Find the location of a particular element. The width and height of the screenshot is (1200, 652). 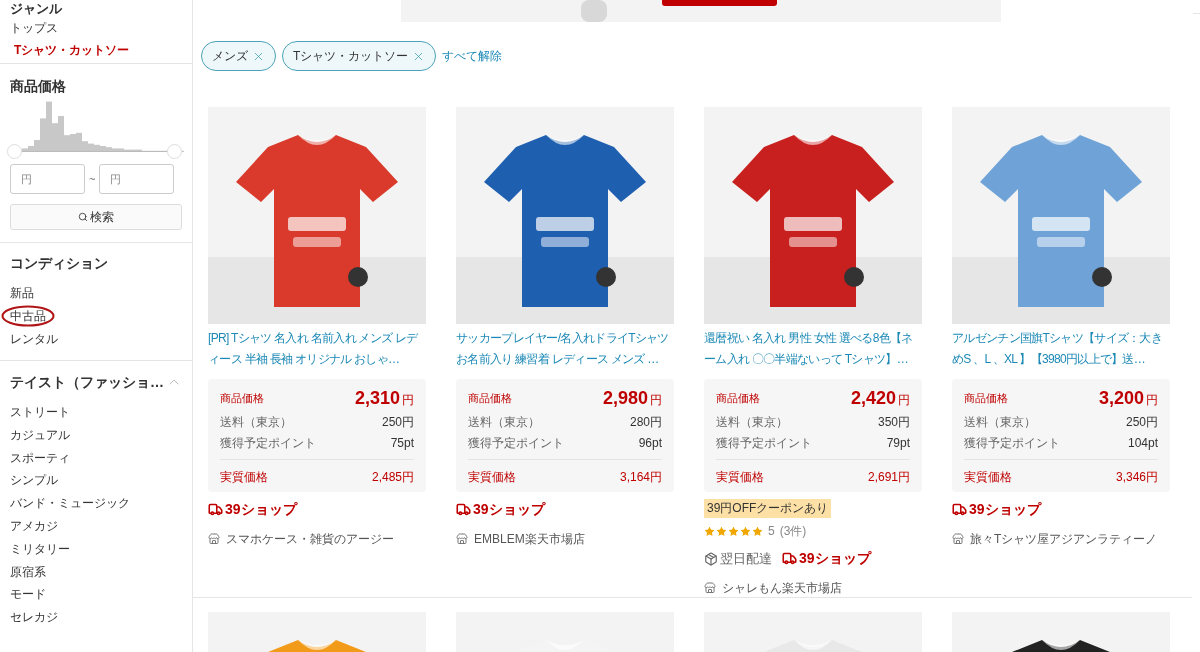

price-value: 2,310 is located at coordinates (377, 398).